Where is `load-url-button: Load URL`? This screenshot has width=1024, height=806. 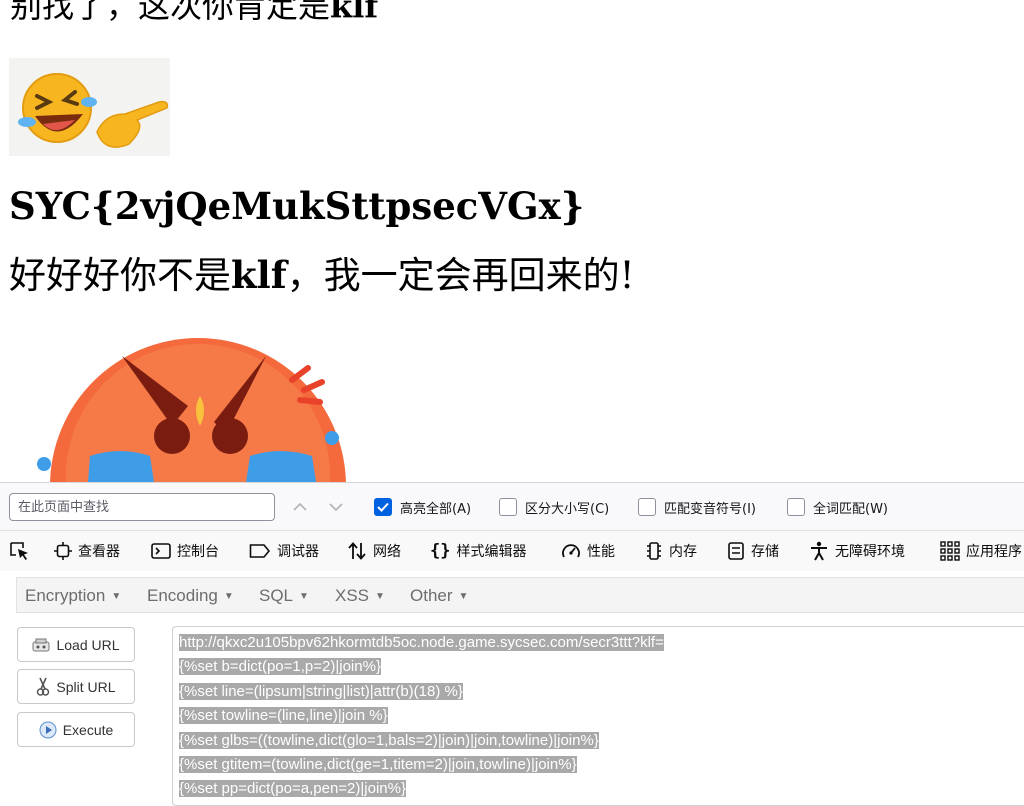 load-url-button: Load URL is located at coordinates (76, 644).